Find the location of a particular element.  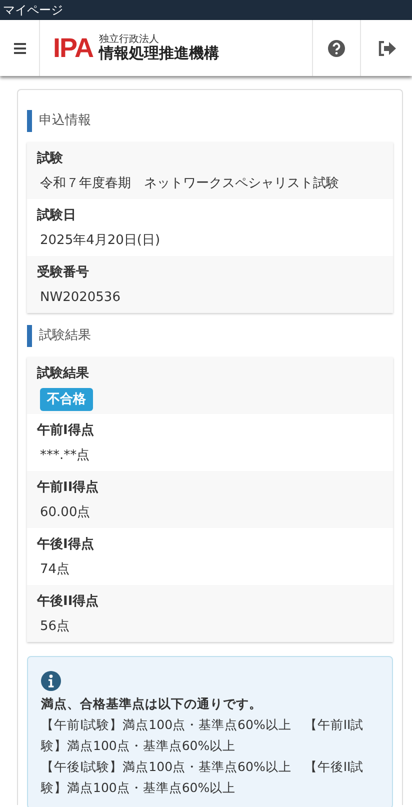

field-label: 午前I得点 is located at coordinates (66, 431).